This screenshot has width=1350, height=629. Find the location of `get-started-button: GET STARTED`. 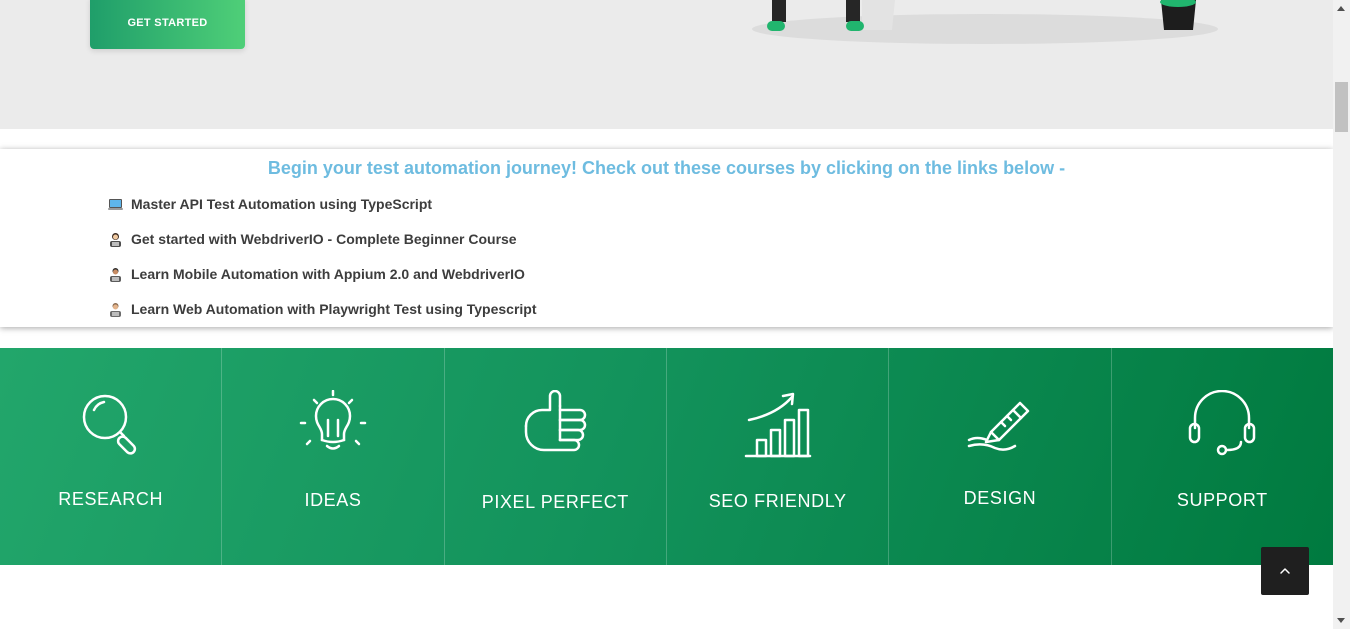

get-started-button: GET STARTED is located at coordinates (167, 24).